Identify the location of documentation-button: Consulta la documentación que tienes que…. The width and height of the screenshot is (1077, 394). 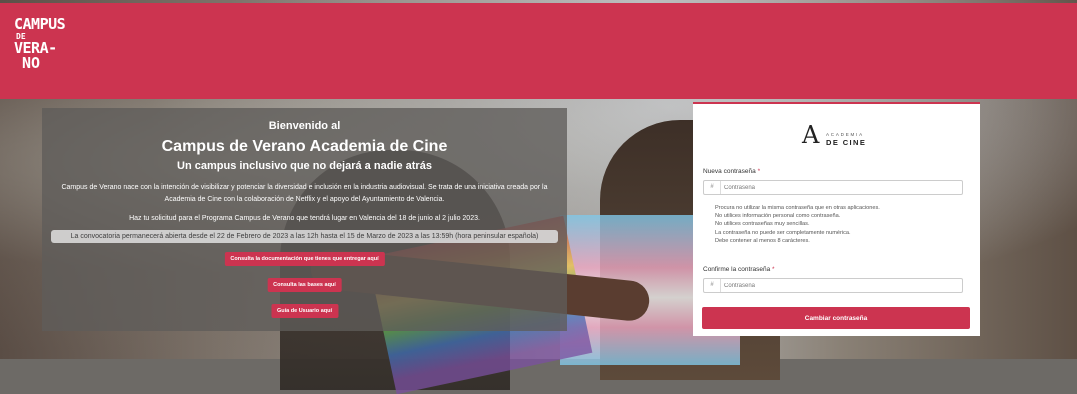
(304, 259).